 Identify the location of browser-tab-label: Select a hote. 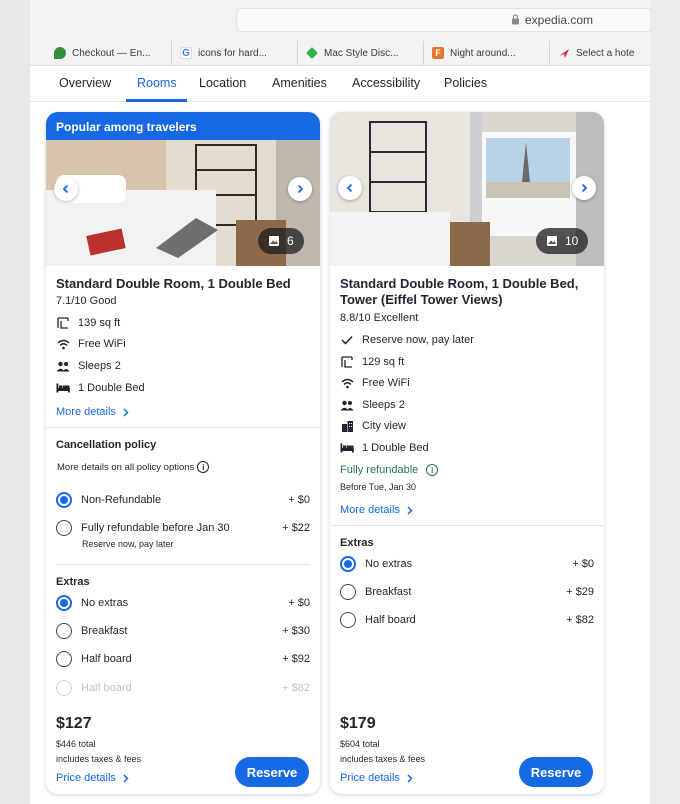
(605, 53).